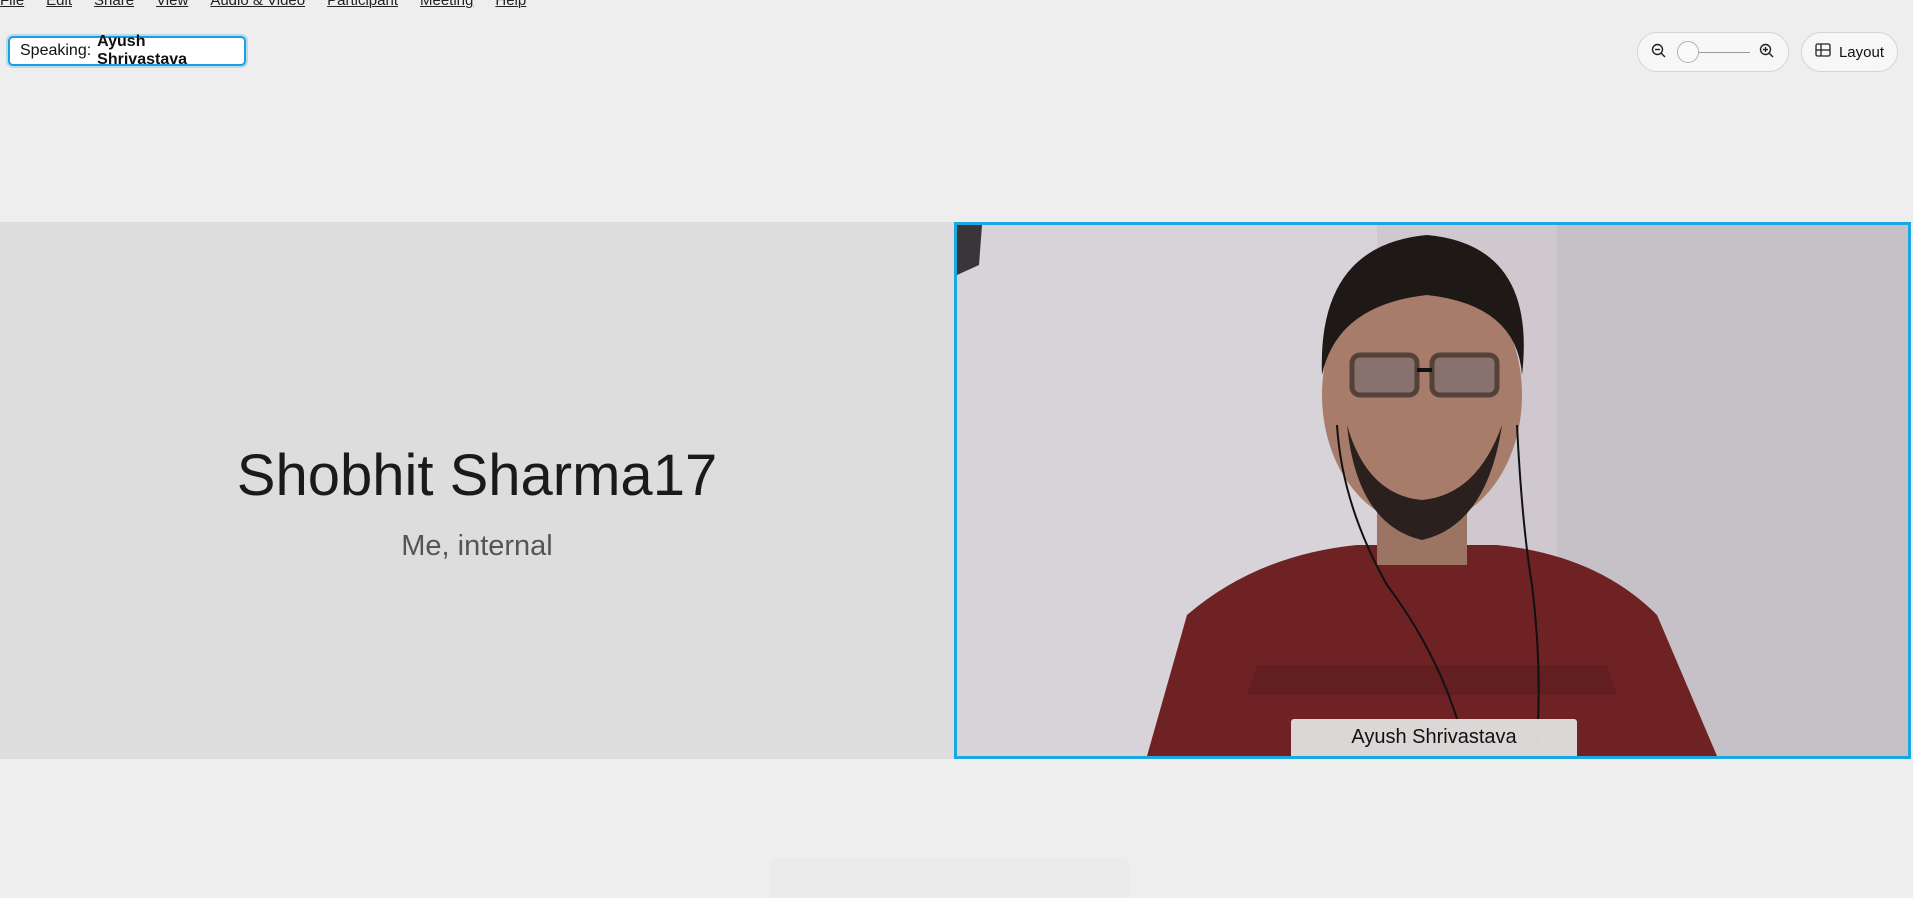 The image size is (1913, 898). What do you see at coordinates (1713, 52) in the screenshot?
I see `zoom-control` at bounding box center [1713, 52].